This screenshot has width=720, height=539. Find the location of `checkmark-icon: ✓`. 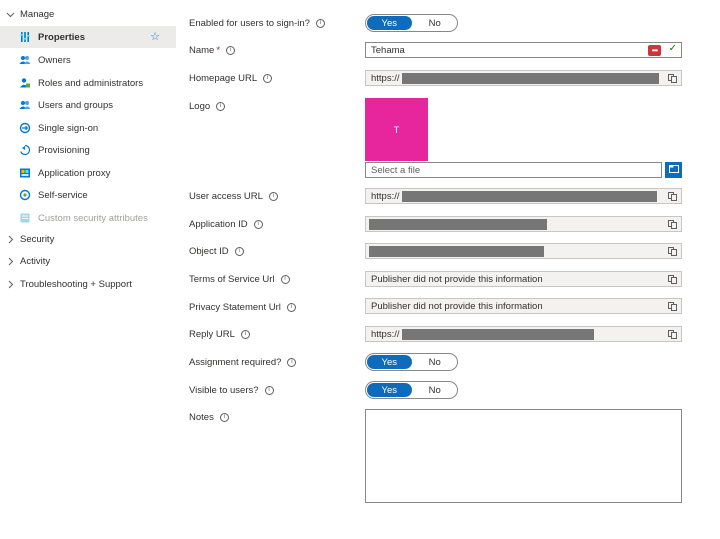

checkmark-icon: ✓ is located at coordinates (672, 48).